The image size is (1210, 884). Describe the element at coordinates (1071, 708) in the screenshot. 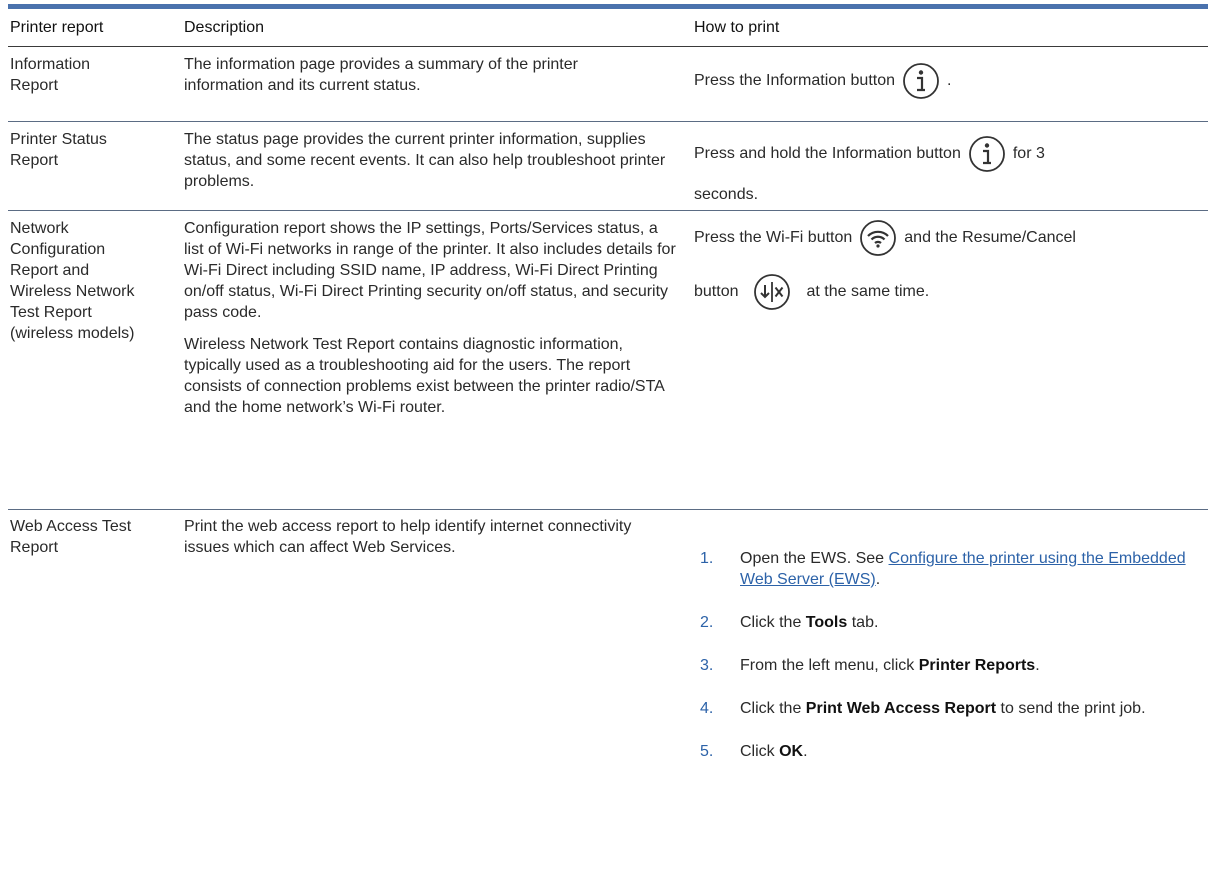

I see `step-text-part: to send the print job.` at that location.